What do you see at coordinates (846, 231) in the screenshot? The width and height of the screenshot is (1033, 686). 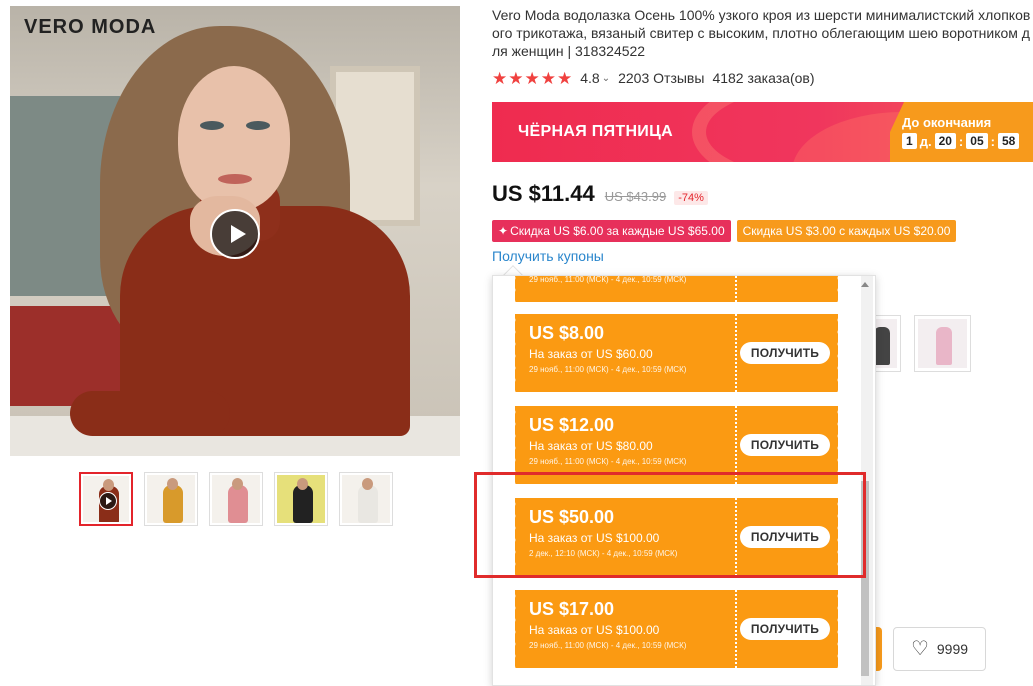 I see `extra-discount-badge: Скидка US $3.00 с каждых US $20.00` at bounding box center [846, 231].